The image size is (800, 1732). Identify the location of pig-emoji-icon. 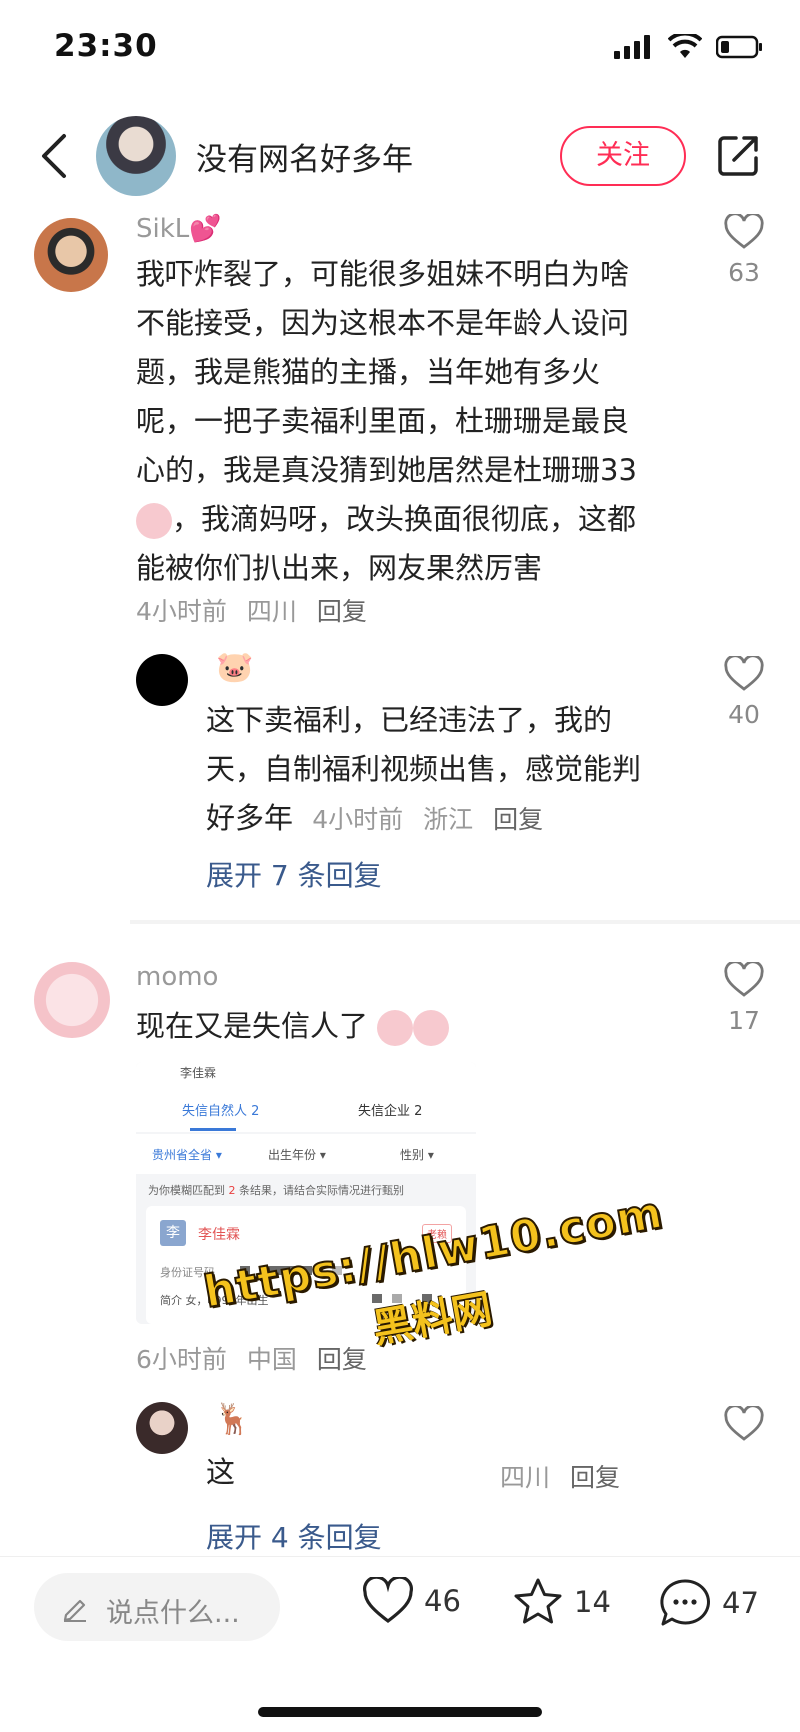
(154, 521).